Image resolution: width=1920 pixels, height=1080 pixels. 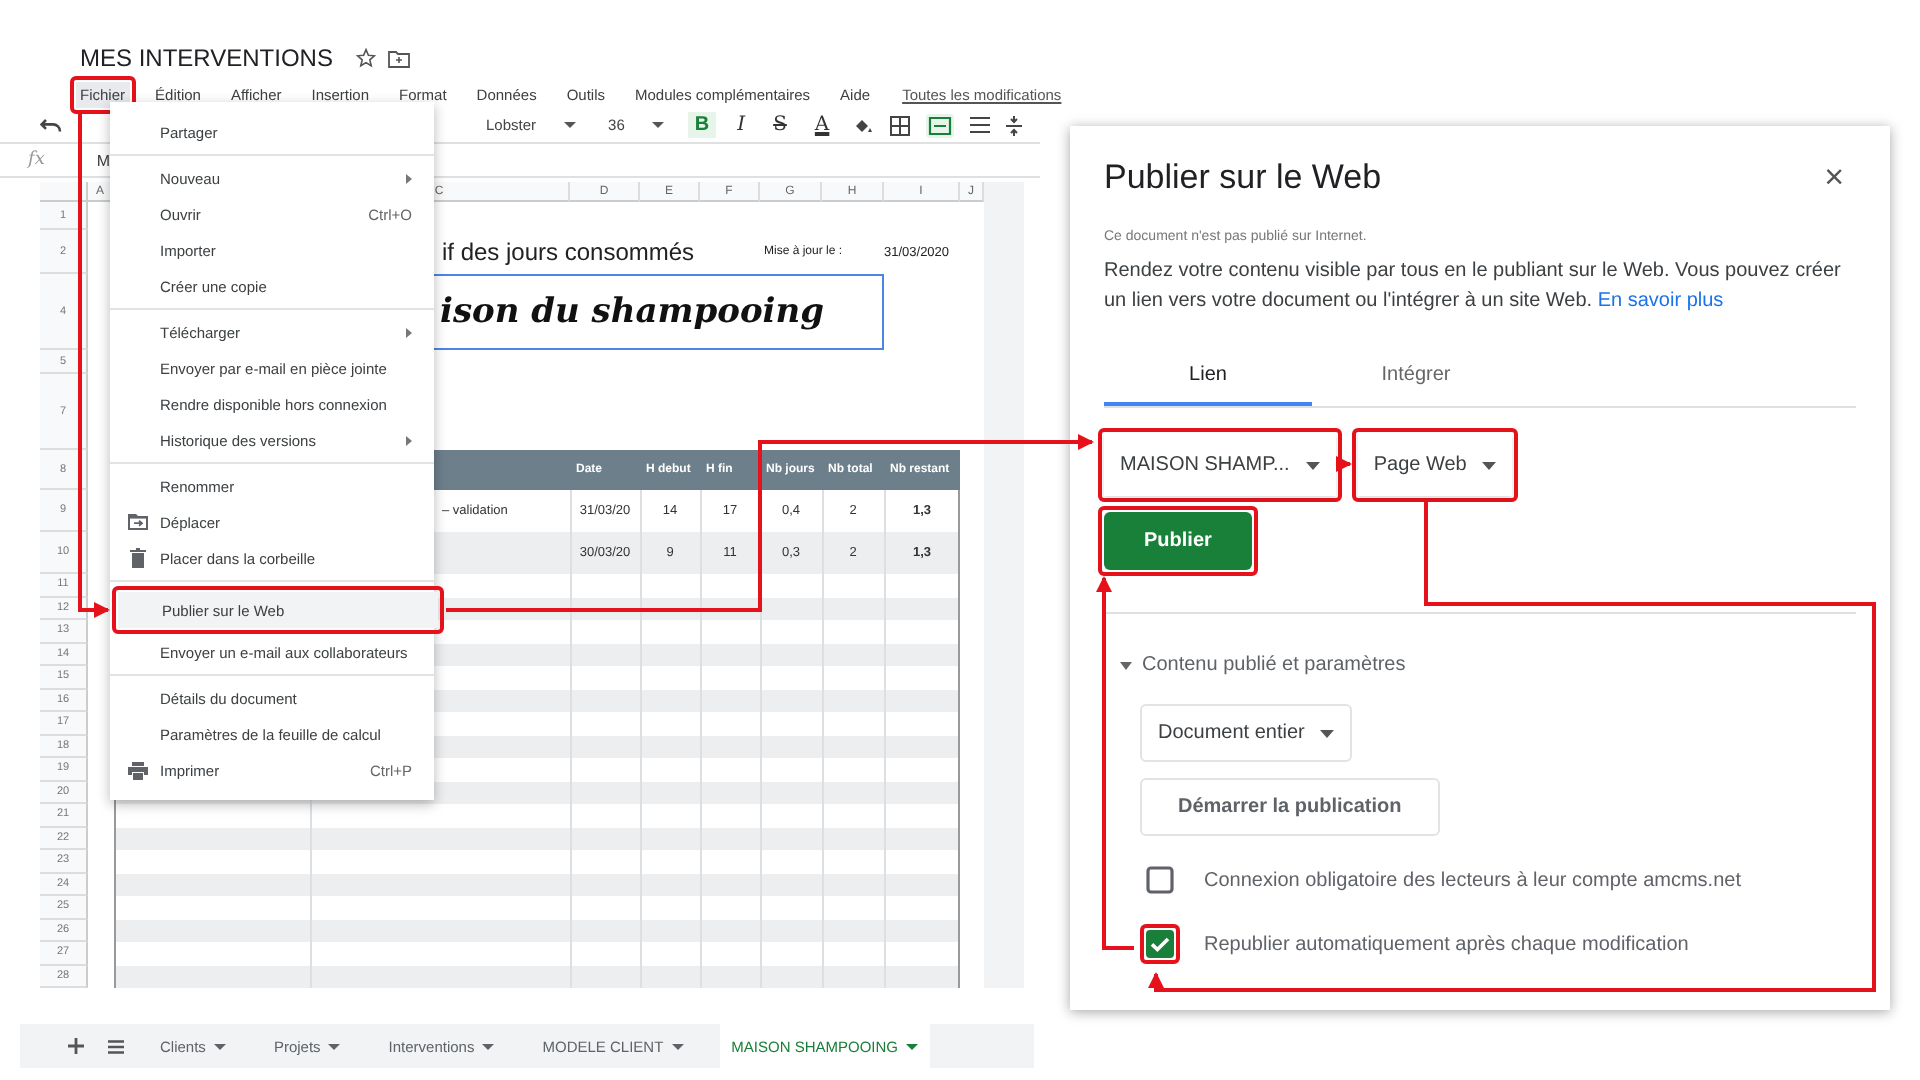 I want to click on scope-select: Document entier, so click(x=1246, y=733).